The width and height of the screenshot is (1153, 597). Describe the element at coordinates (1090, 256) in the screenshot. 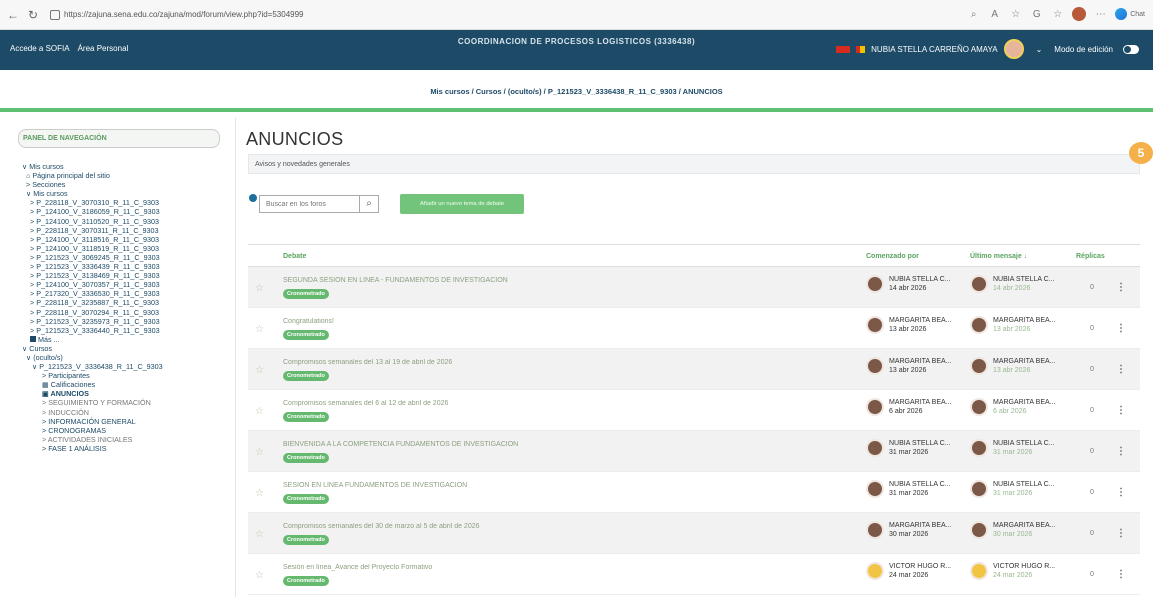

I see `replies-header: Réplicas` at that location.